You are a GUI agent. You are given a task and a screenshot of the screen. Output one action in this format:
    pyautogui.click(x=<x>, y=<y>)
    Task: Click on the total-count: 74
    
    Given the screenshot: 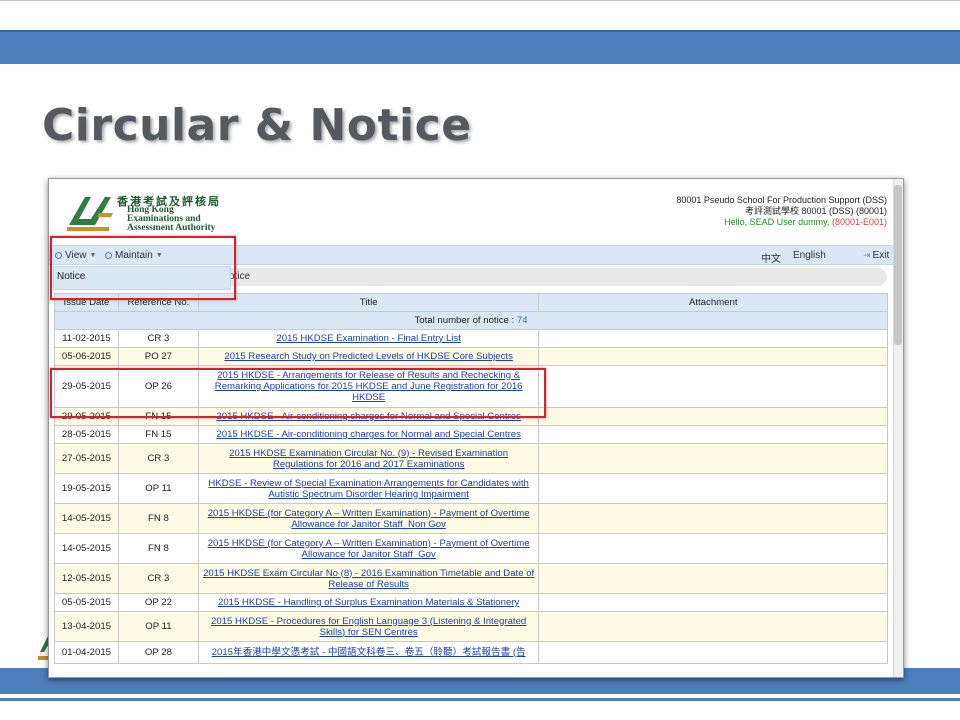 What is the action you would take?
    pyautogui.click(x=522, y=320)
    